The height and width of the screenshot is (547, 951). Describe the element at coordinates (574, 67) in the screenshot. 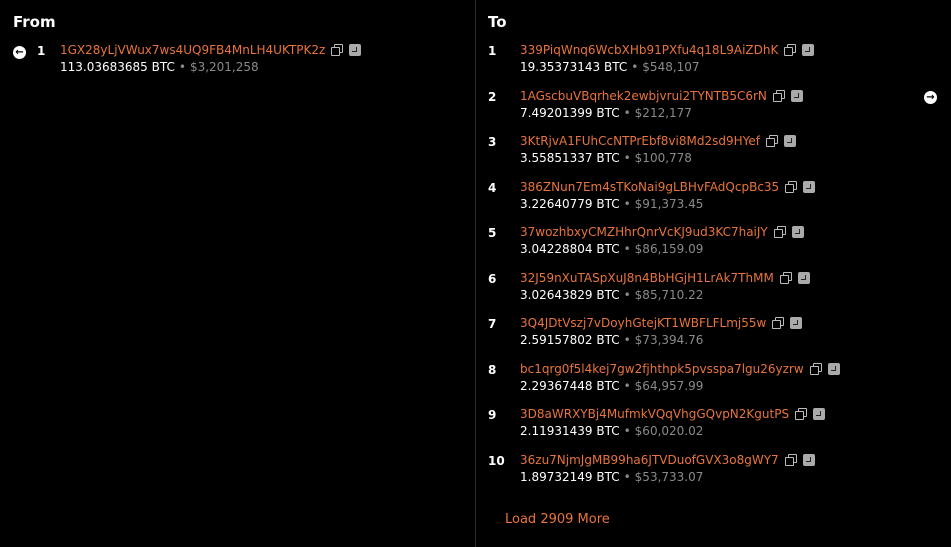

I see `output-btc-amount: 19.35373143 BTC` at that location.